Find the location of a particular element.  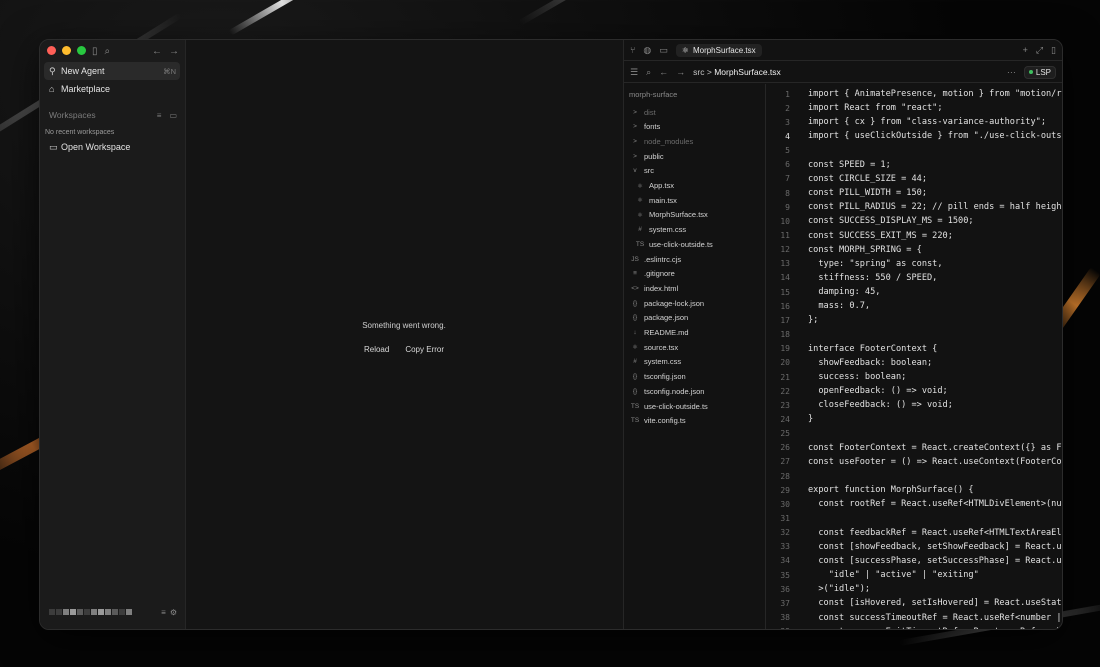

code-line: 15 damping: 45, is located at coordinates (914, 292).